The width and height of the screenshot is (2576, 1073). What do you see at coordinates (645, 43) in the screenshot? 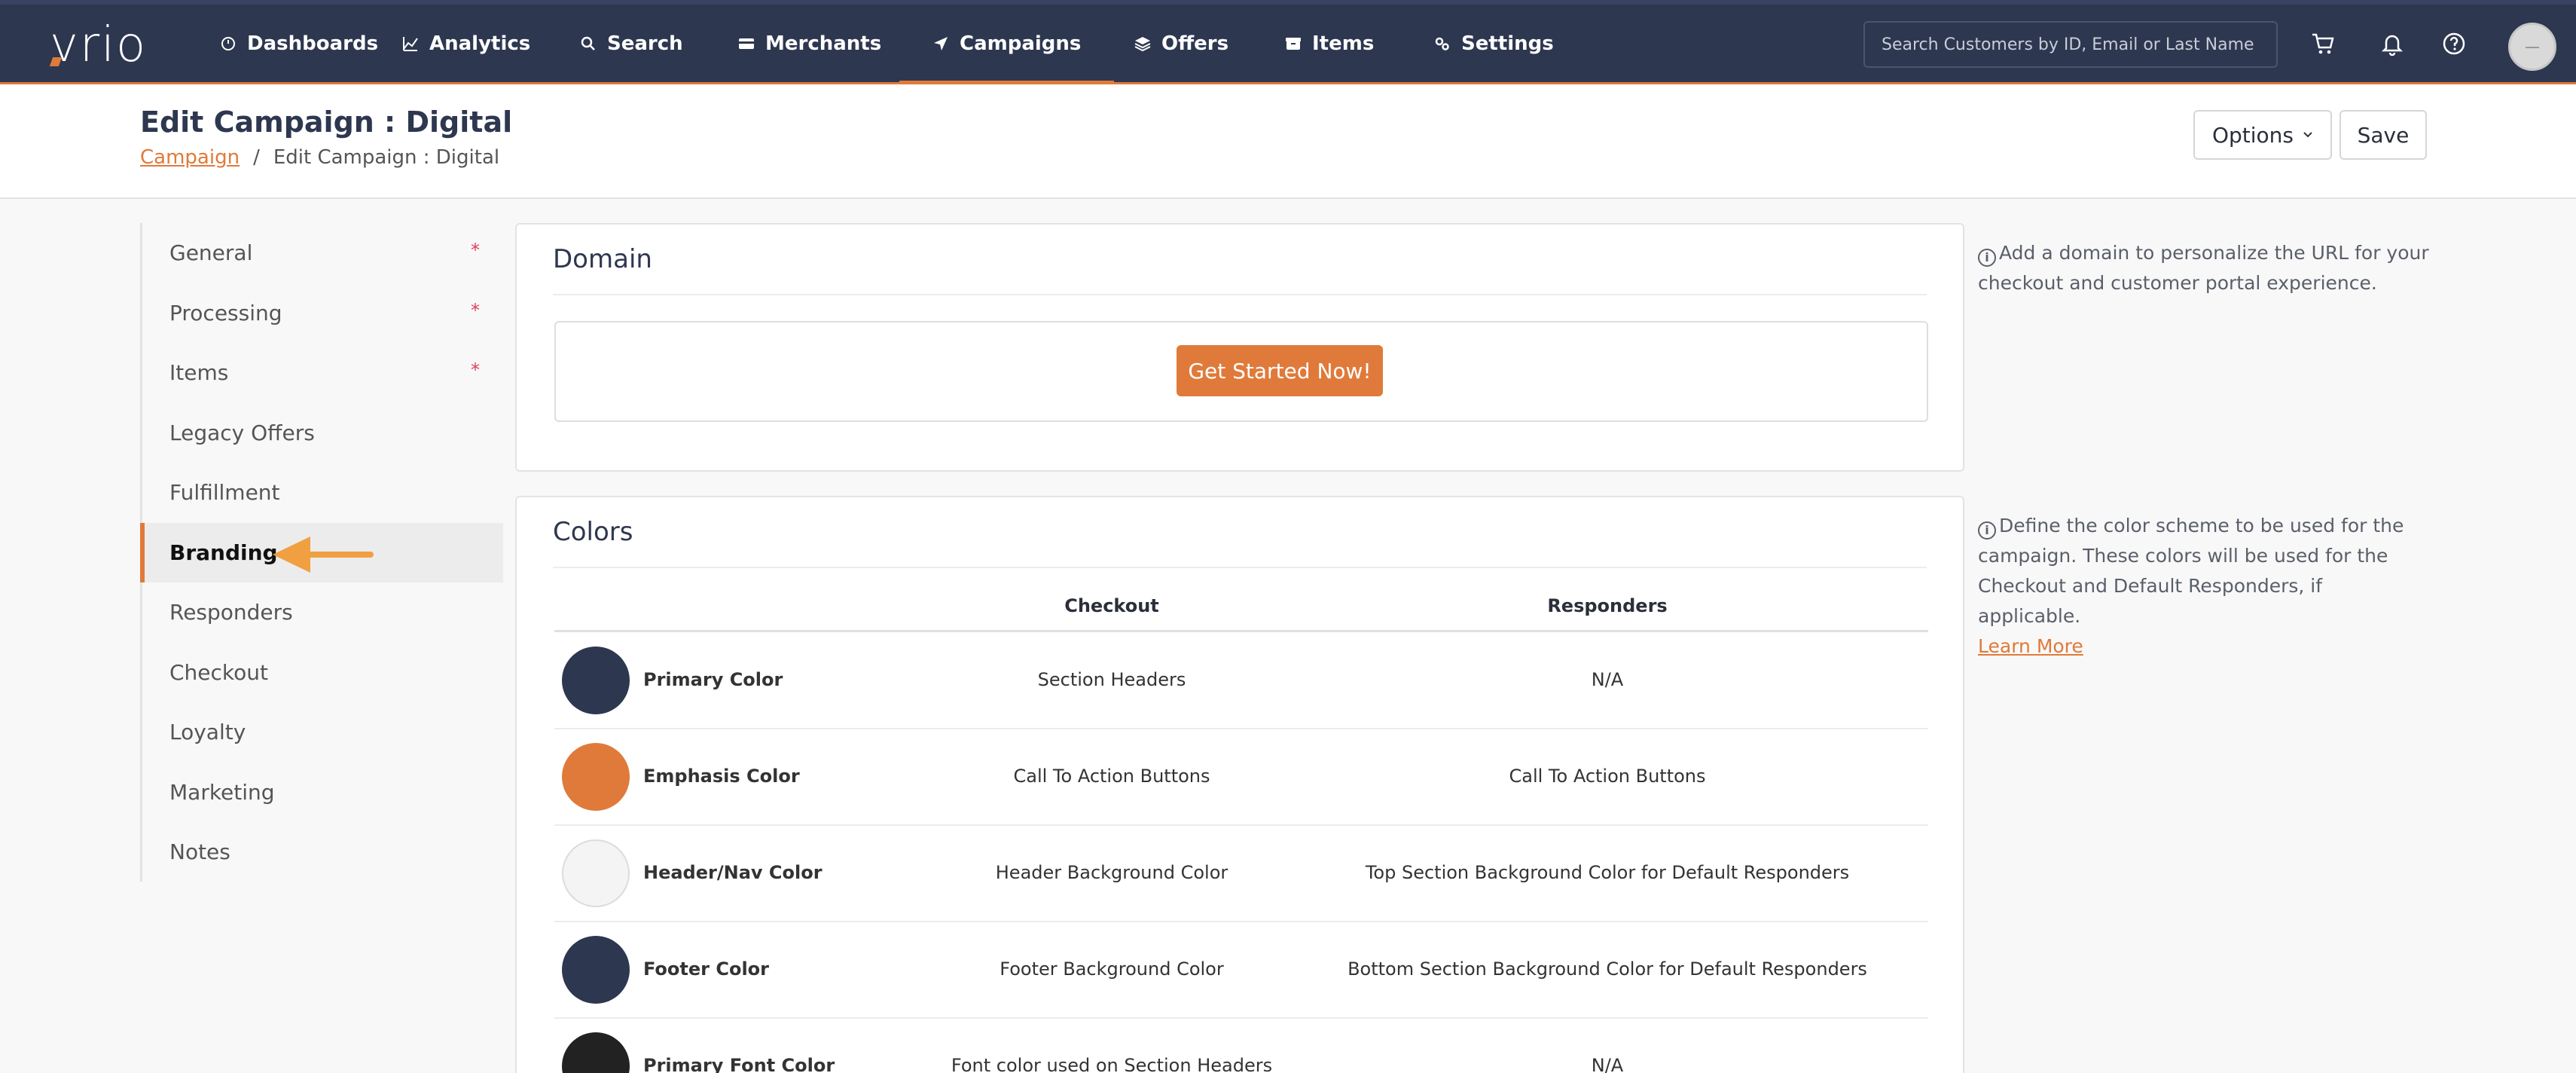
I see `nav-label: Search` at bounding box center [645, 43].